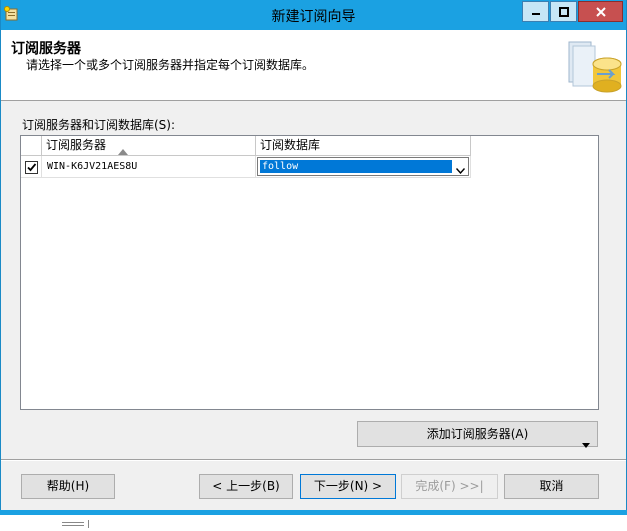  Describe the element at coordinates (99, 125) in the screenshot. I see `grid-label: 订阅服务器和订阅数据库(S):` at that location.